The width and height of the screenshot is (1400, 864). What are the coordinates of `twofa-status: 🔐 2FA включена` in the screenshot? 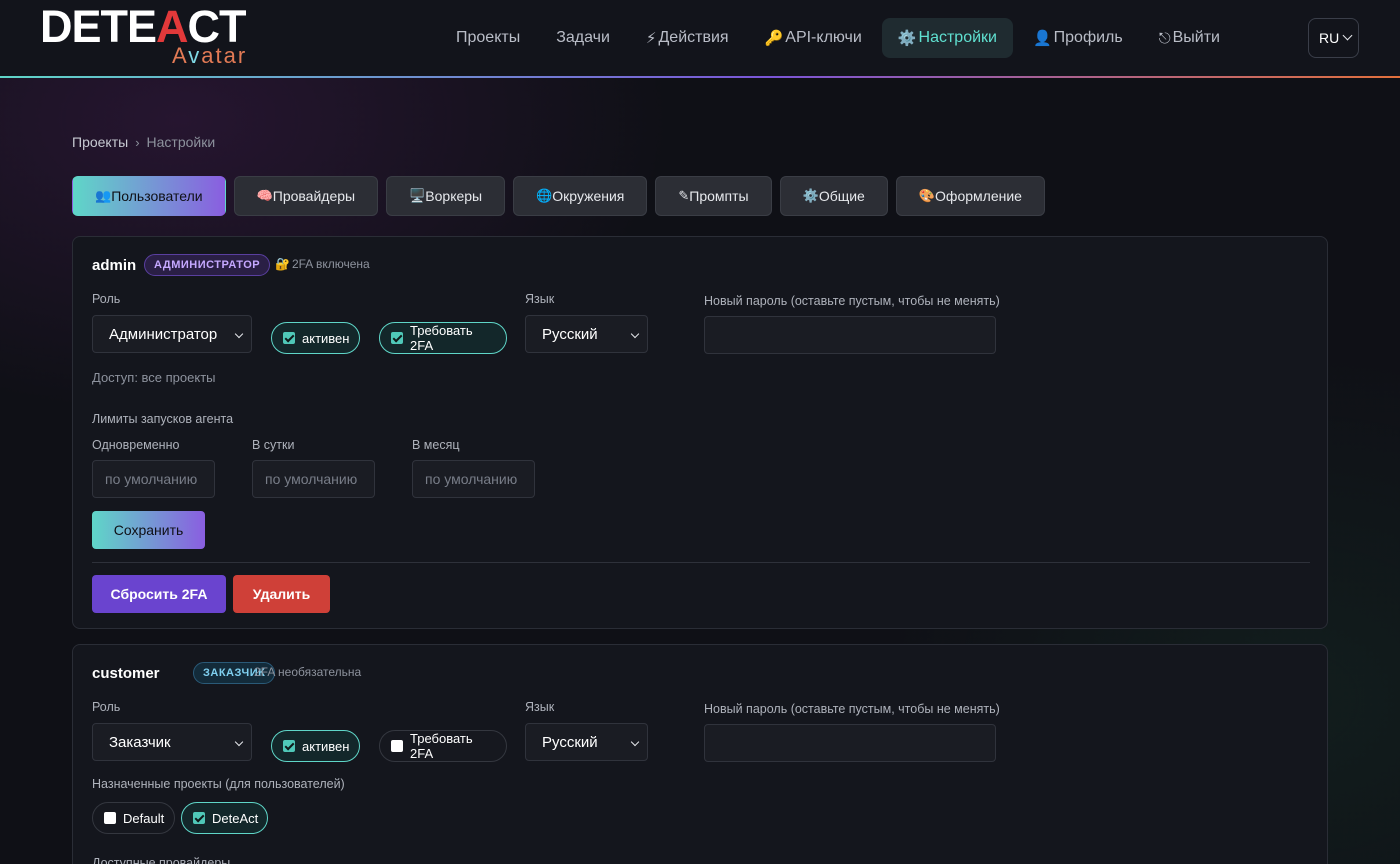 It's located at (322, 264).